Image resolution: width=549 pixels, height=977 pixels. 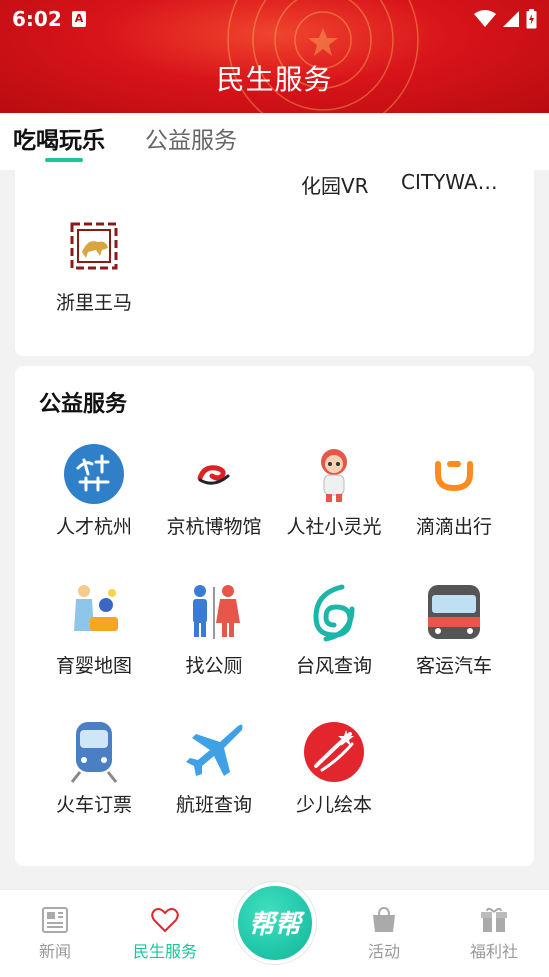 What do you see at coordinates (453, 527) in the screenshot?
I see `service-label: 滴滴出行` at bounding box center [453, 527].